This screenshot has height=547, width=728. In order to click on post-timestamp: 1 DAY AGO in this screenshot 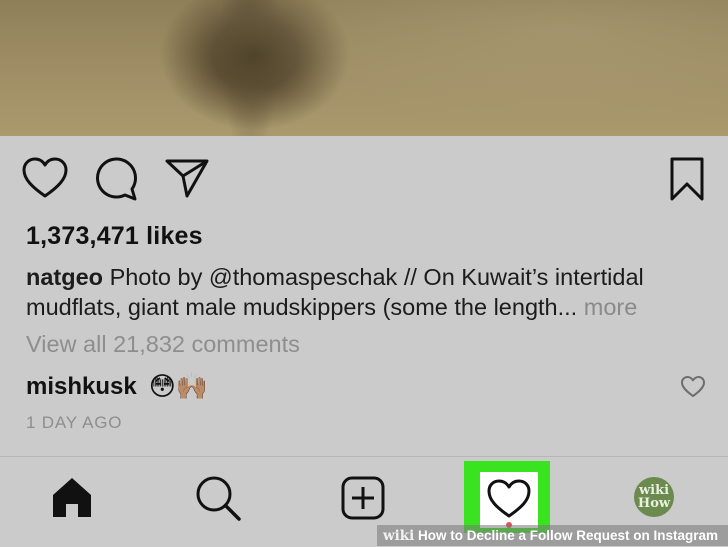, I will do `click(74, 422)`.